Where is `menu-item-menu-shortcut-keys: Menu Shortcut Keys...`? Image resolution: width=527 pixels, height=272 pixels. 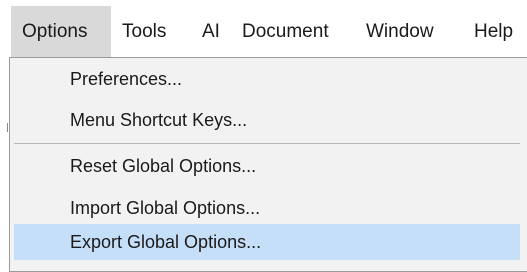
menu-item-menu-shortcut-keys: Menu Shortcut Keys... is located at coordinates (267, 120).